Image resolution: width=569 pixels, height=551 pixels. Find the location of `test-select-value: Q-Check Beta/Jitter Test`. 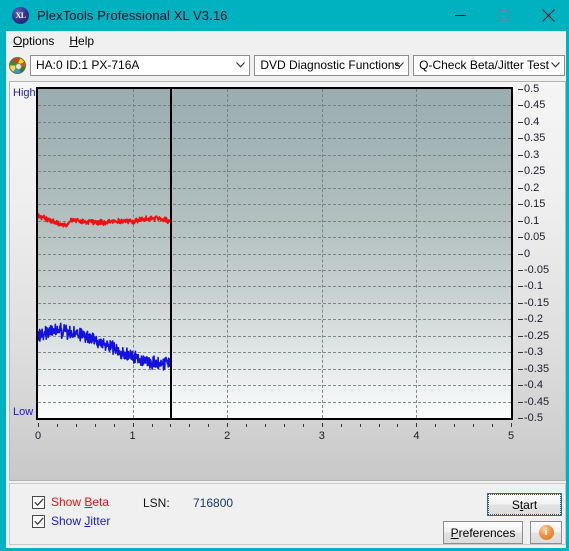

test-select-value: Q-Check Beta/Jitter Test is located at coordinates (484, 65).